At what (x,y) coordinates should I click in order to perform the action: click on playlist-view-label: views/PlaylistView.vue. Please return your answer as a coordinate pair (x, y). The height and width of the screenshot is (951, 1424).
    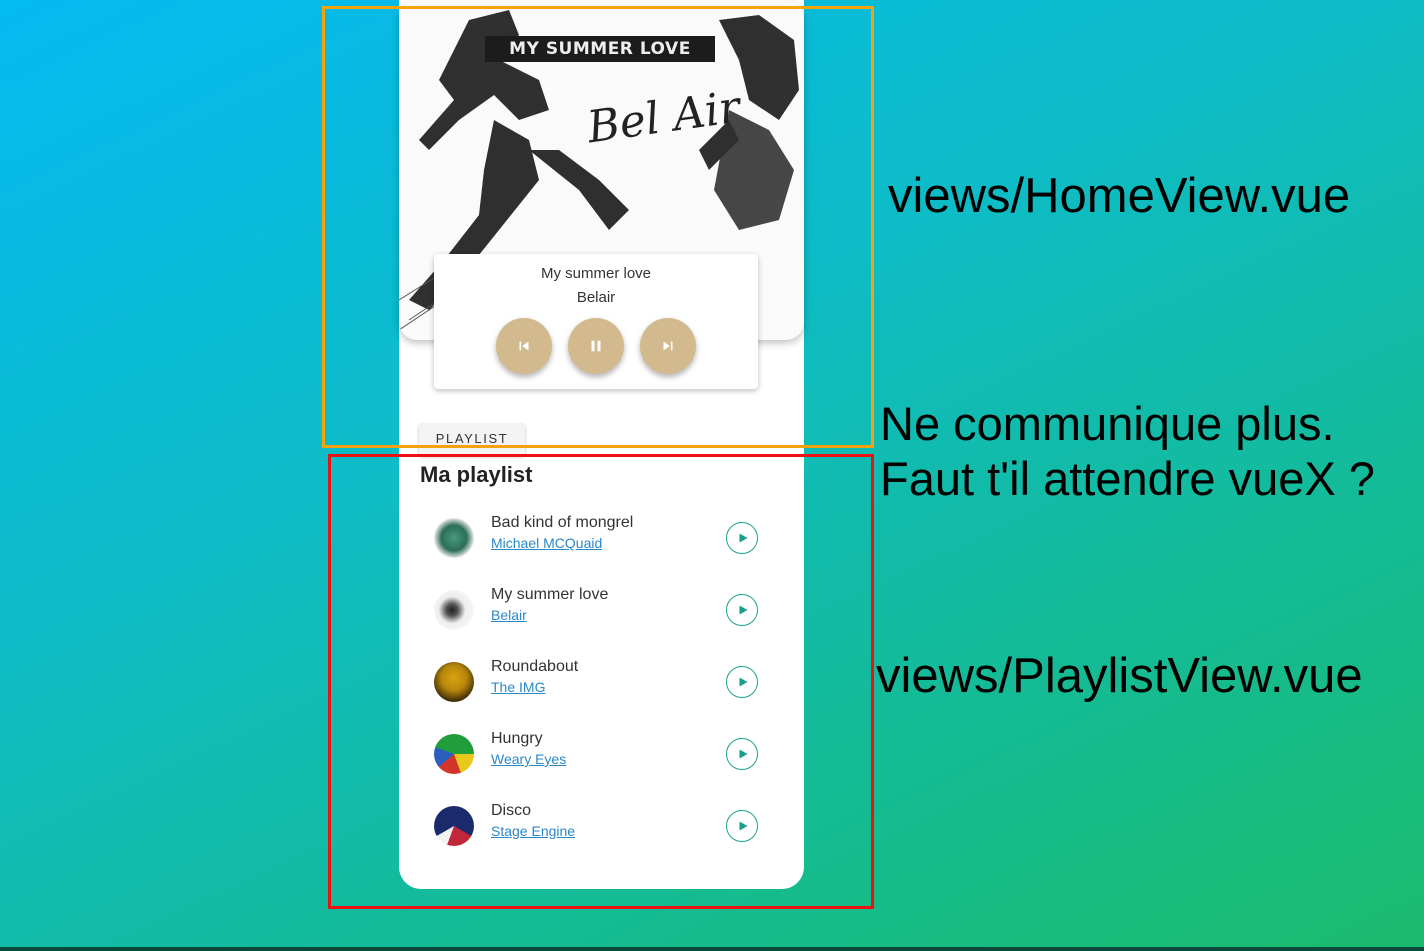
    Looking at the image, I should click on (1119, 676).